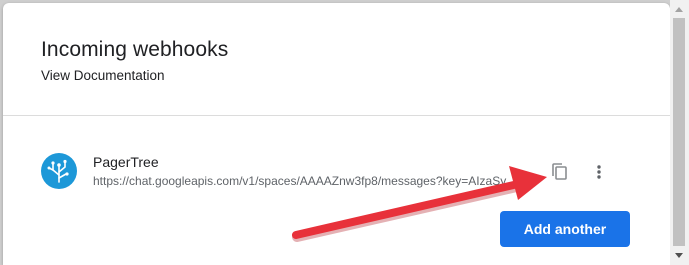 The height and width of the screenshot is (265, 689). I want to click on scrollbar, so click(679, 132).